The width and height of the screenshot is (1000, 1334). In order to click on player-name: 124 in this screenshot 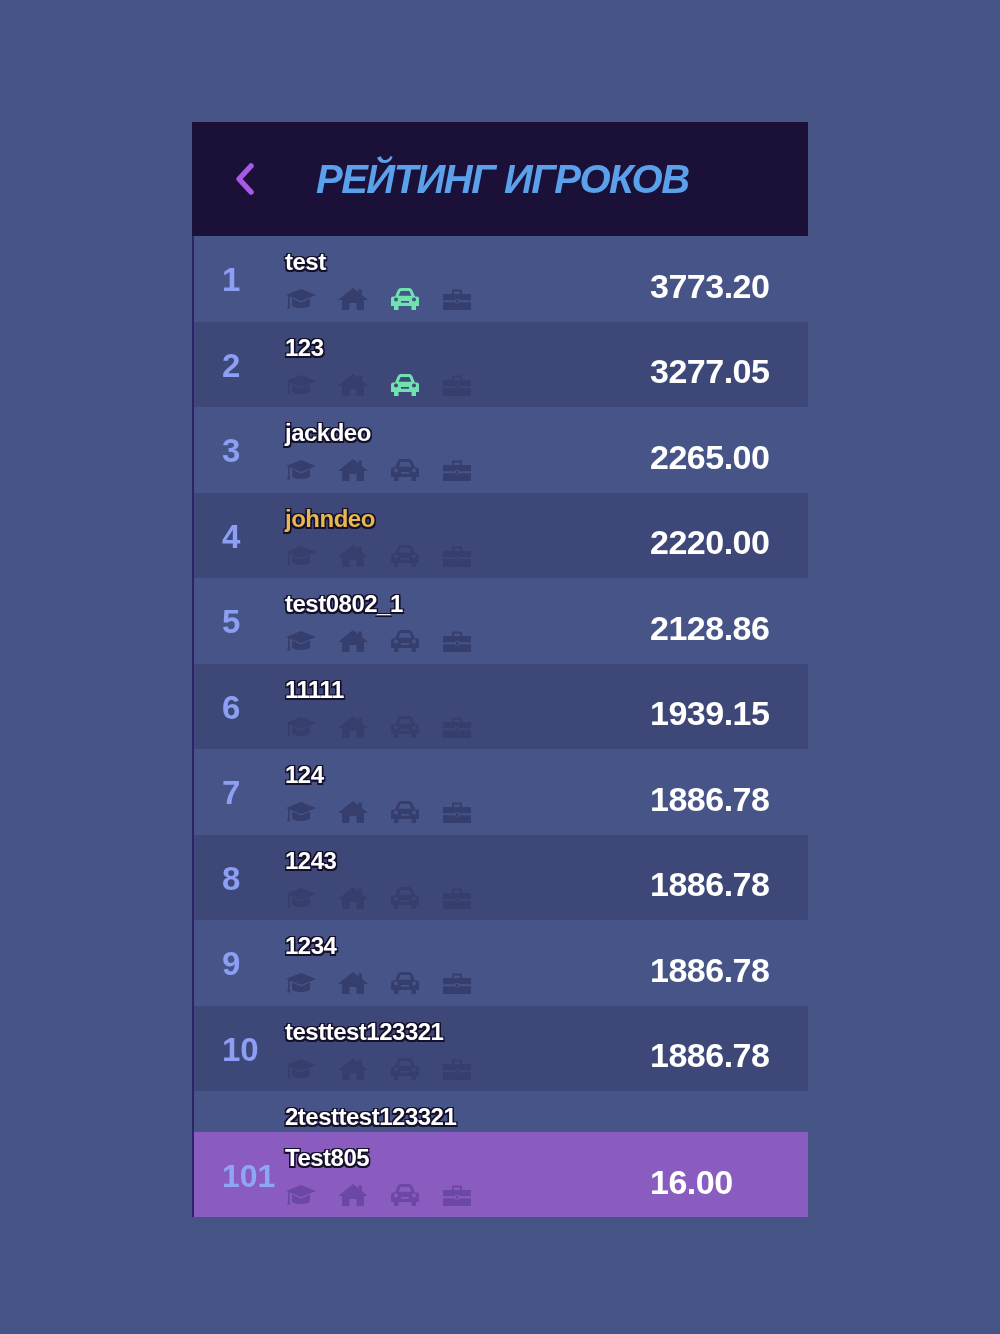, I will do `click(304, 775)`.